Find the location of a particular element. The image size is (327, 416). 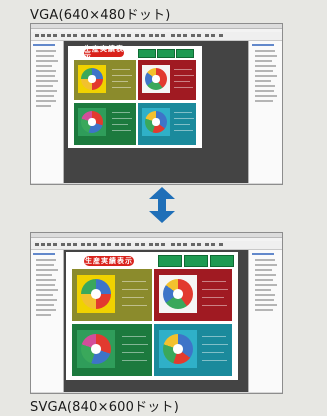

screen-canvas: 生産実績表示 is located at coordinates (135, 97).